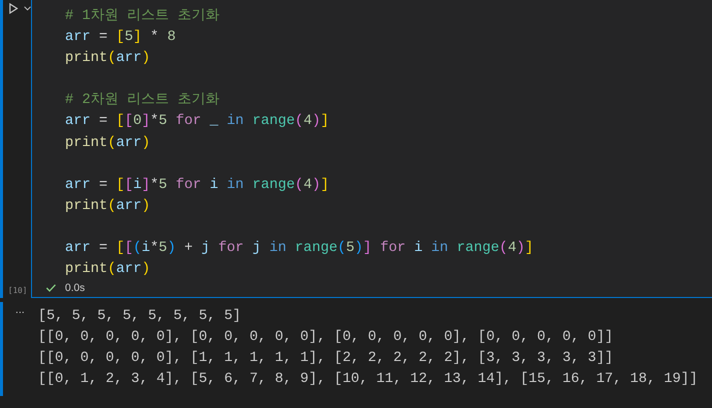 Image resolution: width=712 pixels, height=408 pixels. Describe the element at coordinates (326, 337) in the screenshot. I see `output-line: [[0, 0, 0, 0, 0], [0, 0, 0, 0, 0], [0, 0, 0, 0, 0], [0, 0, 0, 0, 0]]` at that location.